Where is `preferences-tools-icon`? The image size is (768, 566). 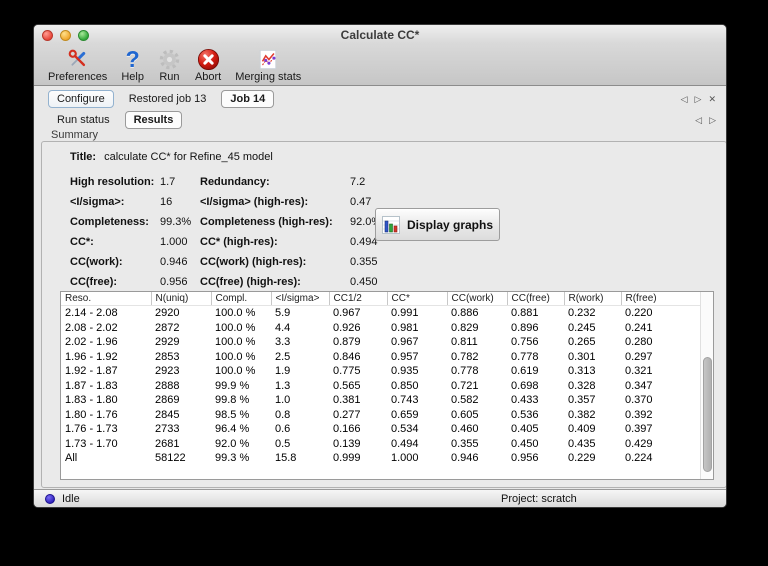 preferences-tools-icon is located at coordinates (78, 59).